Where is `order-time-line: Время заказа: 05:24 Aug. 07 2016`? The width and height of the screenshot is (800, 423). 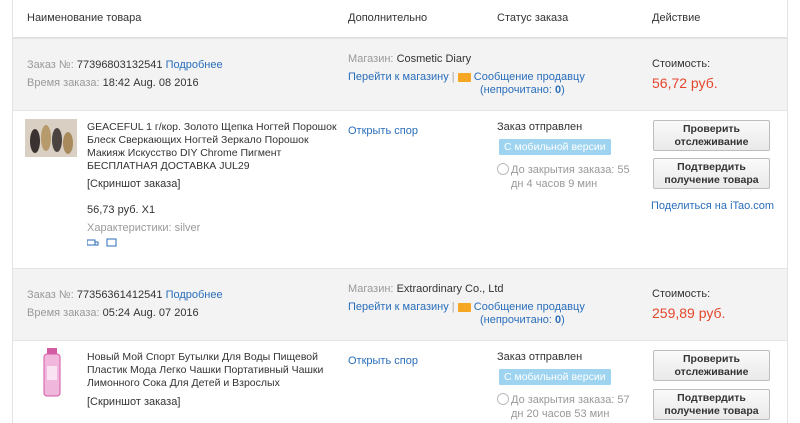 order-time-line: Время заказа: 05:24 Aug. 07 2016 is located at coordinates (113, 313).